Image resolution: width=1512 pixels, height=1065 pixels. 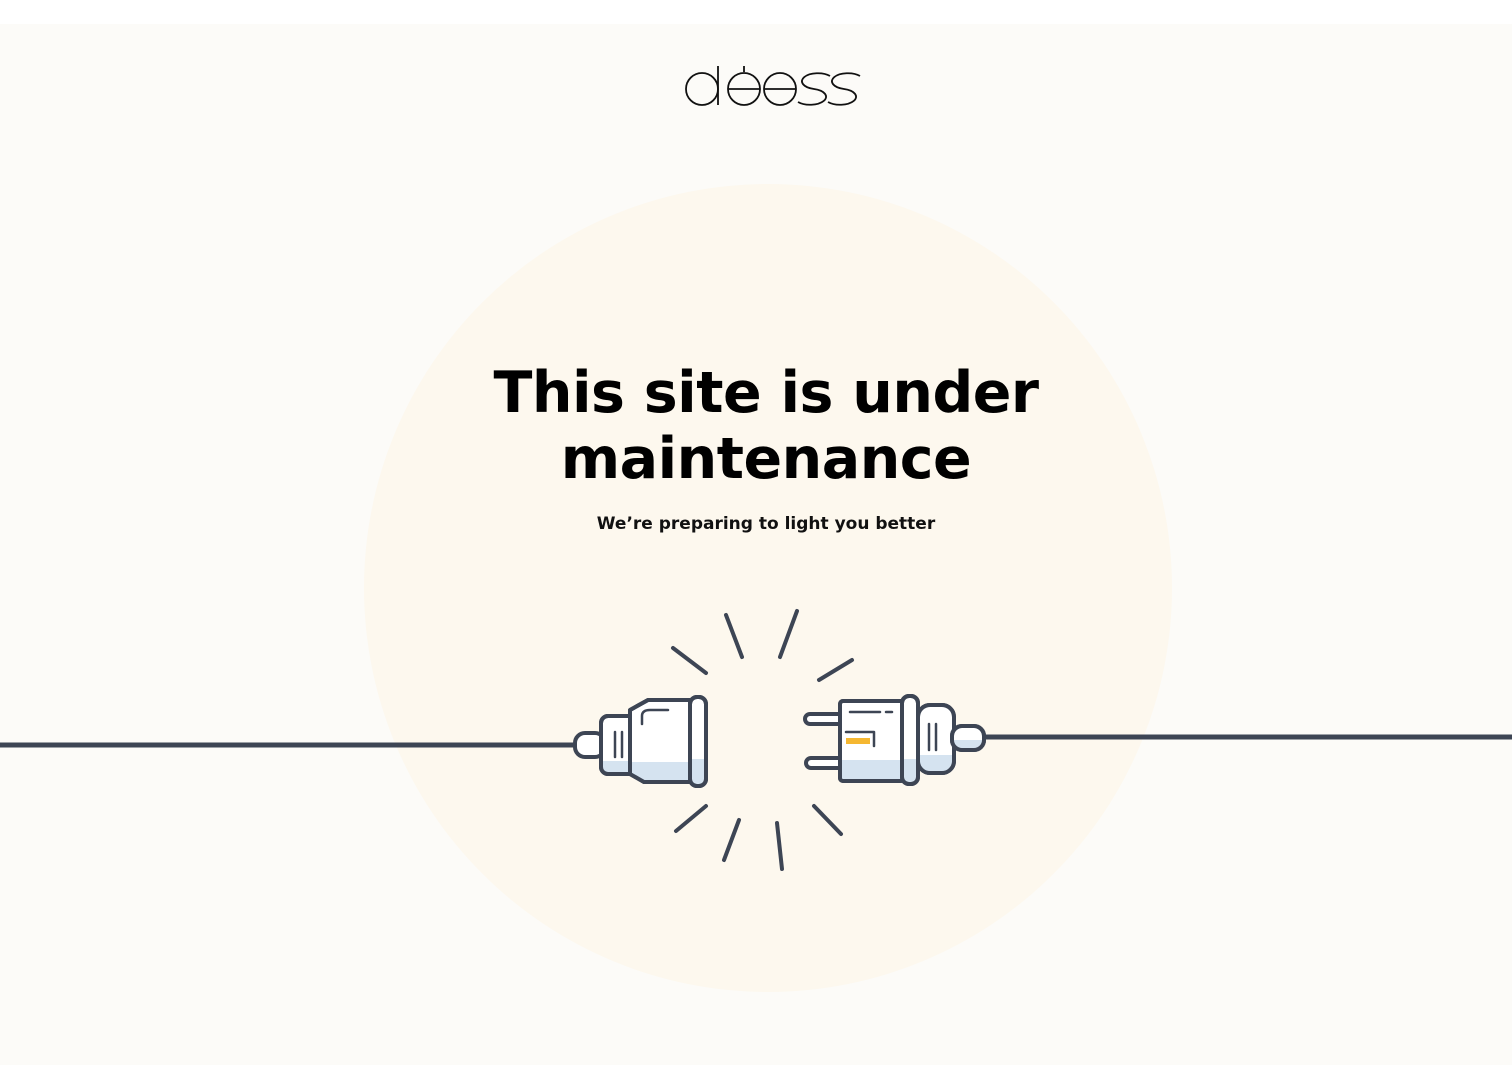 I want to click on left-plug, so click(x=640, y=741).